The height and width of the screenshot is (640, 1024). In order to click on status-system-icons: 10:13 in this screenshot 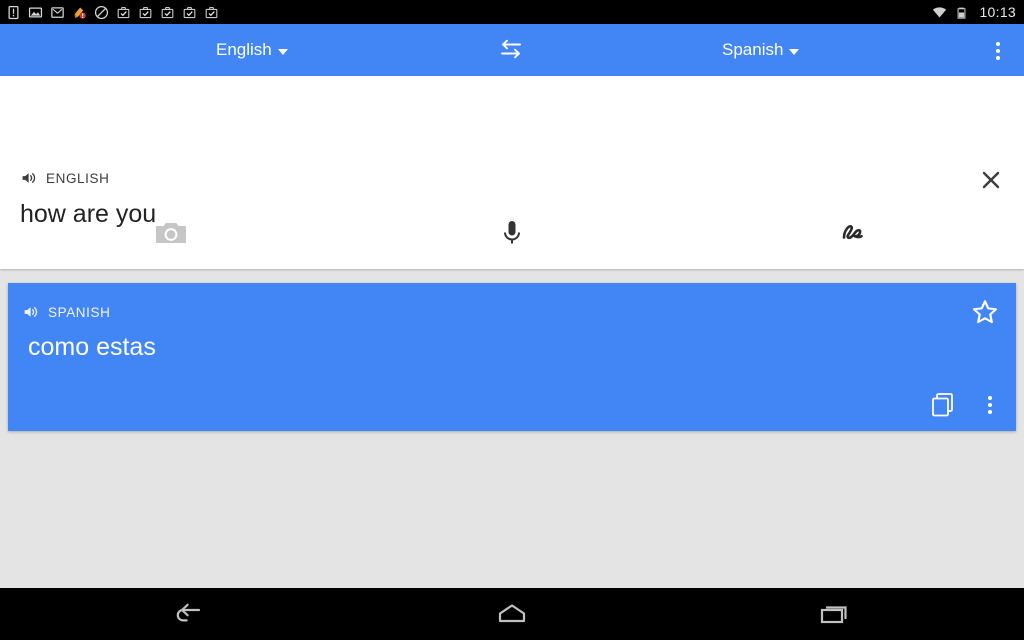, I will do `click(975, 12)`.